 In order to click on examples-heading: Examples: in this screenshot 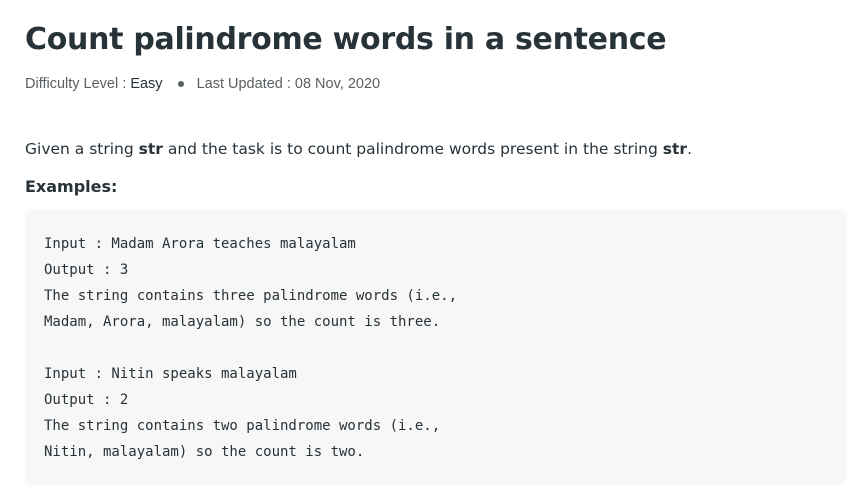, I will do `click(71, 186)`.